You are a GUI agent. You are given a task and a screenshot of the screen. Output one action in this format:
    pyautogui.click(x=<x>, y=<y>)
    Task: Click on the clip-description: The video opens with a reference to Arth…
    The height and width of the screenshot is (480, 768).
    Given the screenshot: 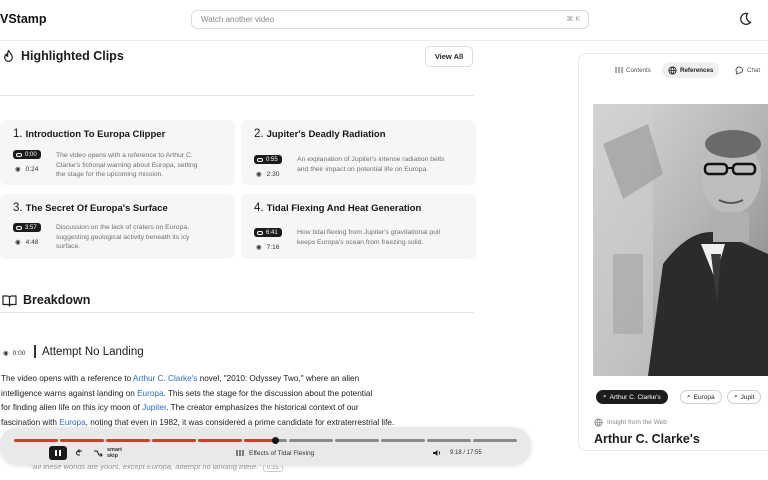 What is the action you would take?
    pyautogui.click(x=127, y=165)
    